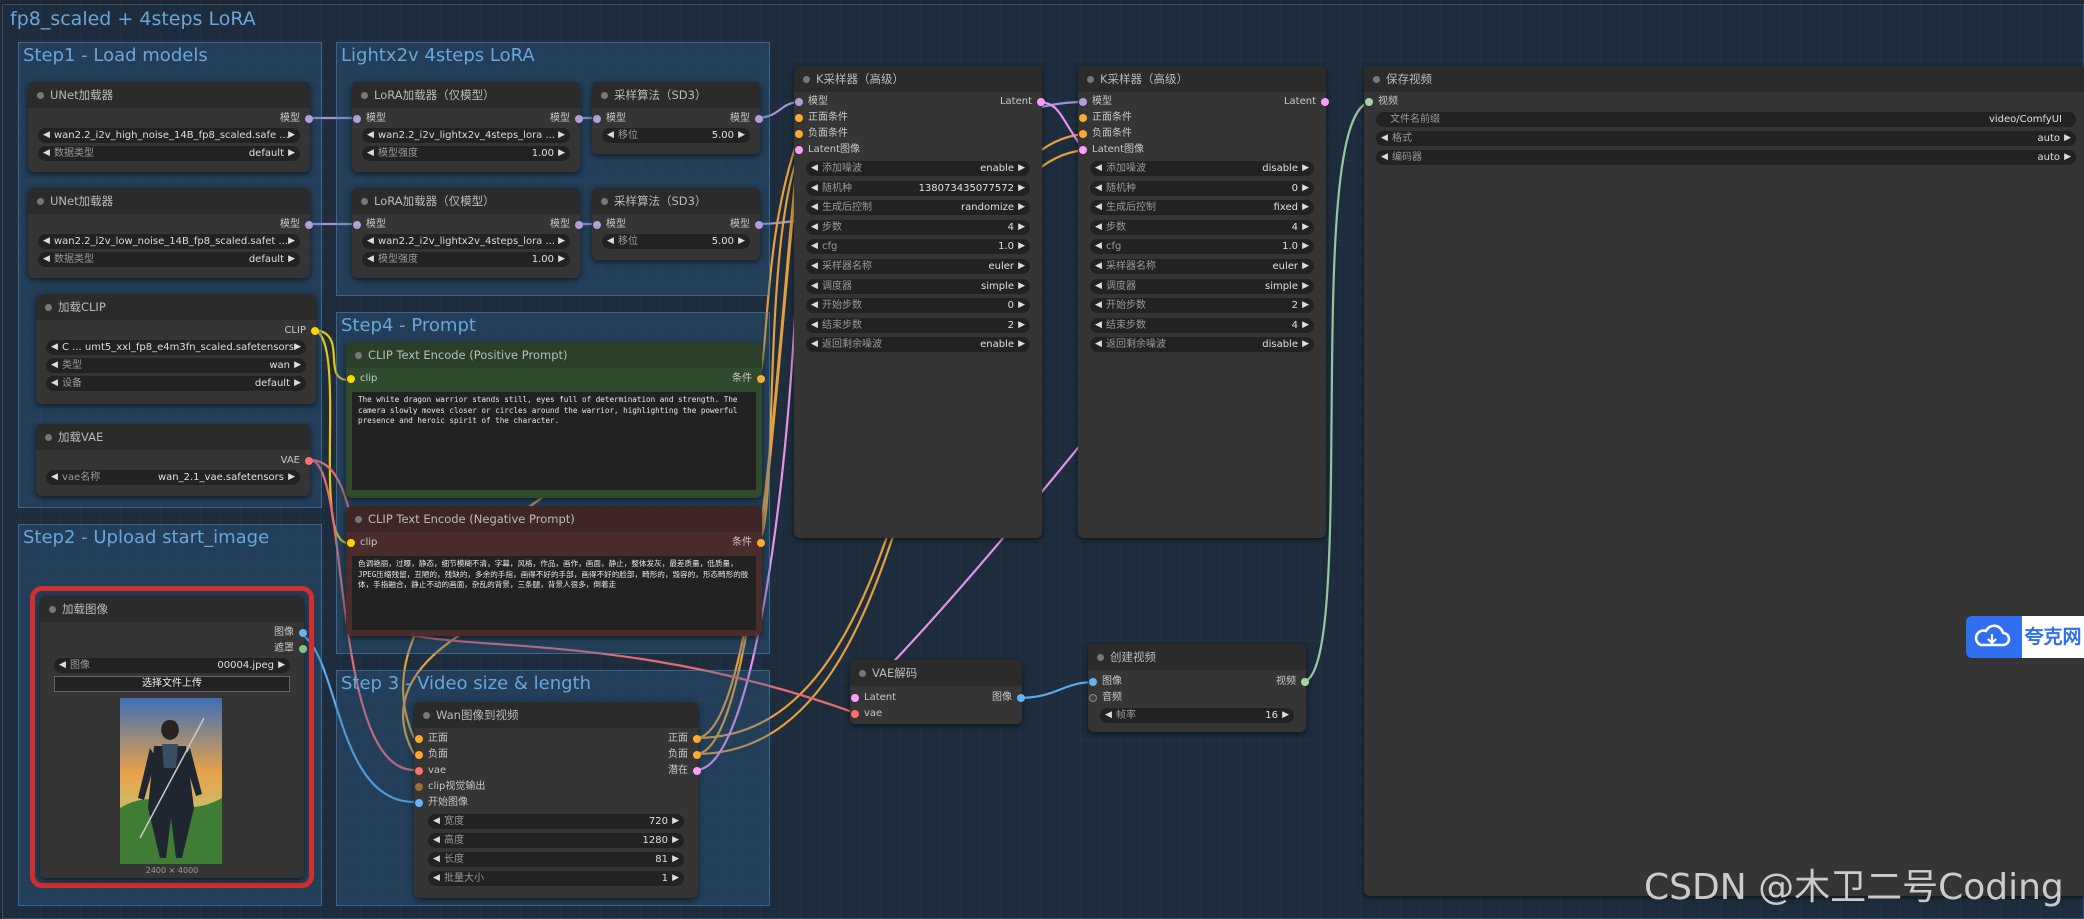 This screenshot has width=2084, height=919. What do you see at coordinates (1198, 688) in the screenshot?
I see `create-video-node: 创建视频 图像 音频 视频 ◀ 帧率 16 ▶` at bounding box center [1198, 688].